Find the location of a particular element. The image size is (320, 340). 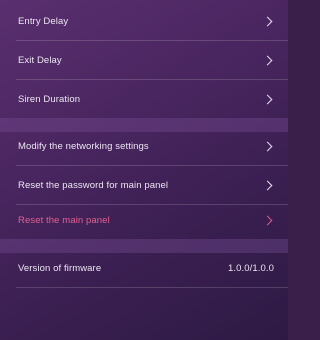

reset-main-panel-row: Reset the main panel is located at coordinates (144, 220).